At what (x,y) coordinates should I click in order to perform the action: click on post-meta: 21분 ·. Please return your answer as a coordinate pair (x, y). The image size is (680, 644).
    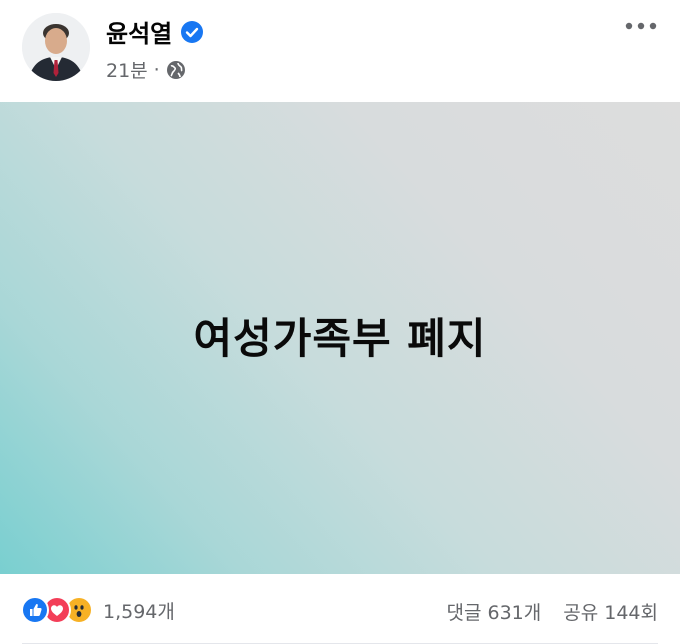
    Looking at the image, I should click on (146, 69).